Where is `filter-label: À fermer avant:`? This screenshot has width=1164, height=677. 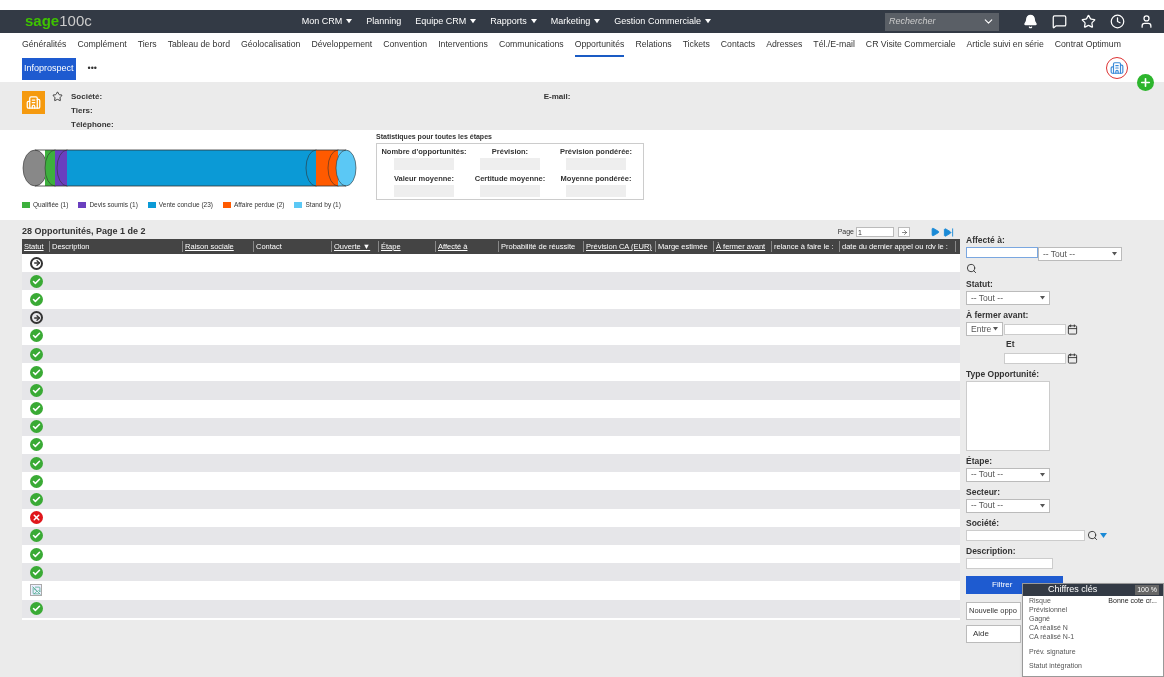 filter-label: À fermer avant: is located at coordinates (998, 315).